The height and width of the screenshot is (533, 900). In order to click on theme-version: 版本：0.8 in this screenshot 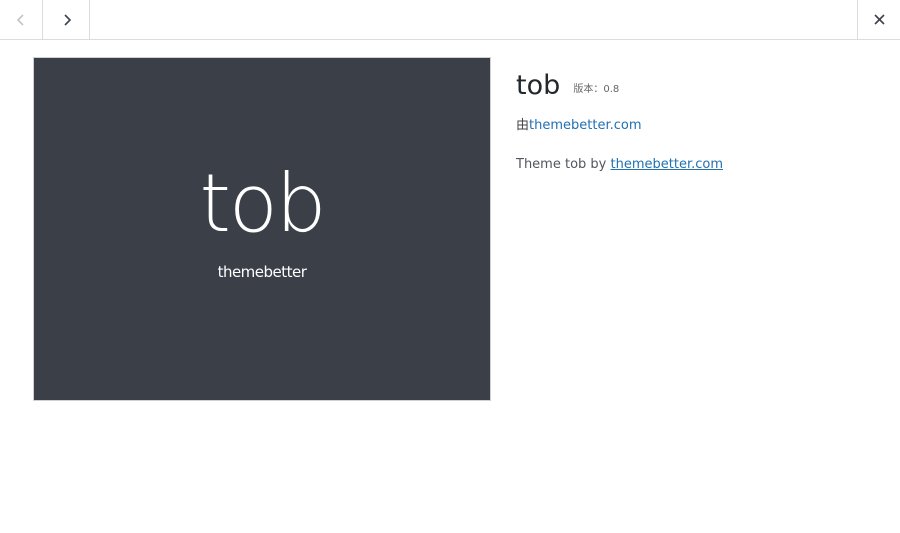, I will do `click(596, 89)`.